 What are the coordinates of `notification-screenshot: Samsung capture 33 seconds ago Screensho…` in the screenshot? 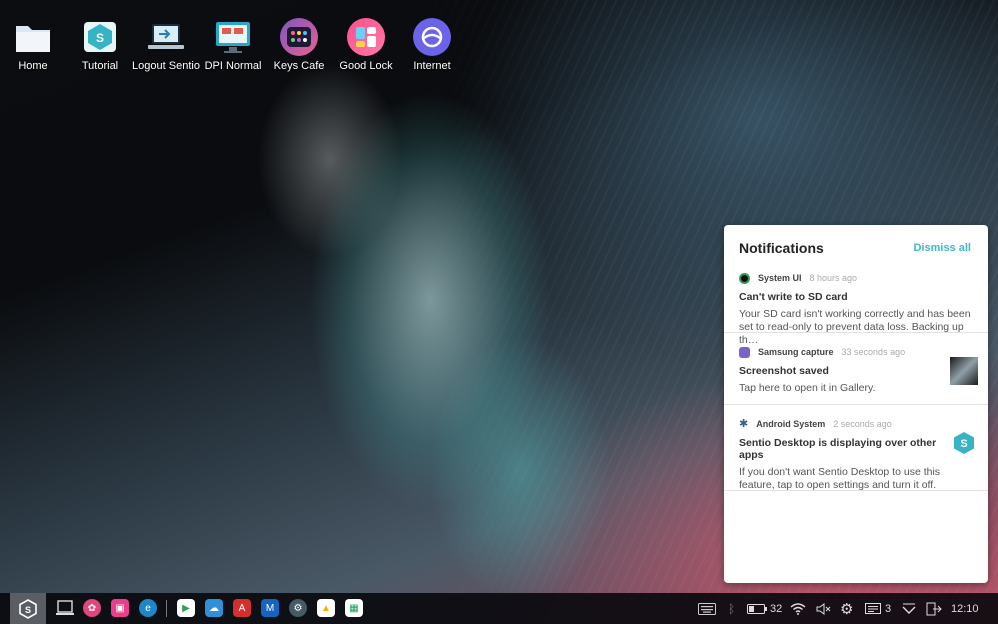 It's located at (856, 369).